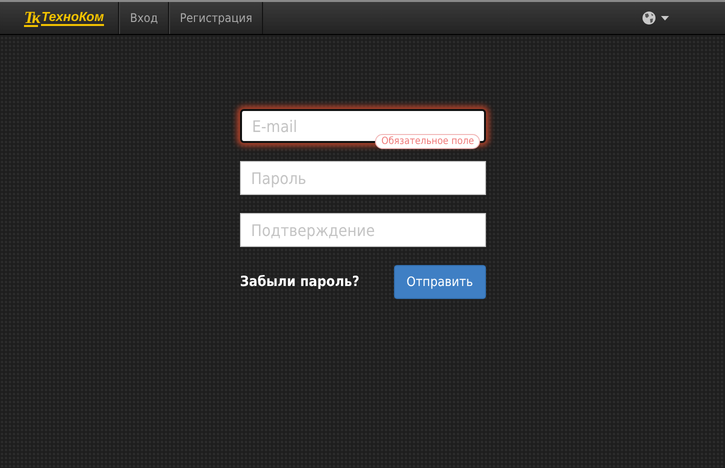  What do you see at coordinates (427, 141) in the screenshot?
I see `error-tooltip: Обязательное поле` at bounding box center [427, 141].